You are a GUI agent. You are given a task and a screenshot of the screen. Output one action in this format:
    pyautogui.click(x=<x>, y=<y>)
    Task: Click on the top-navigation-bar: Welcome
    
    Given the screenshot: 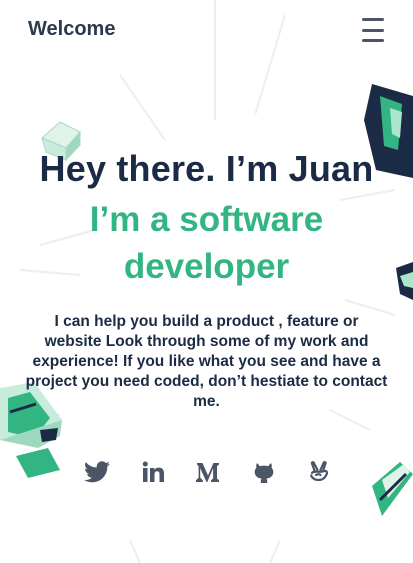 What is the action you would take?
    pyautogui.click(x=206, y=31)
    